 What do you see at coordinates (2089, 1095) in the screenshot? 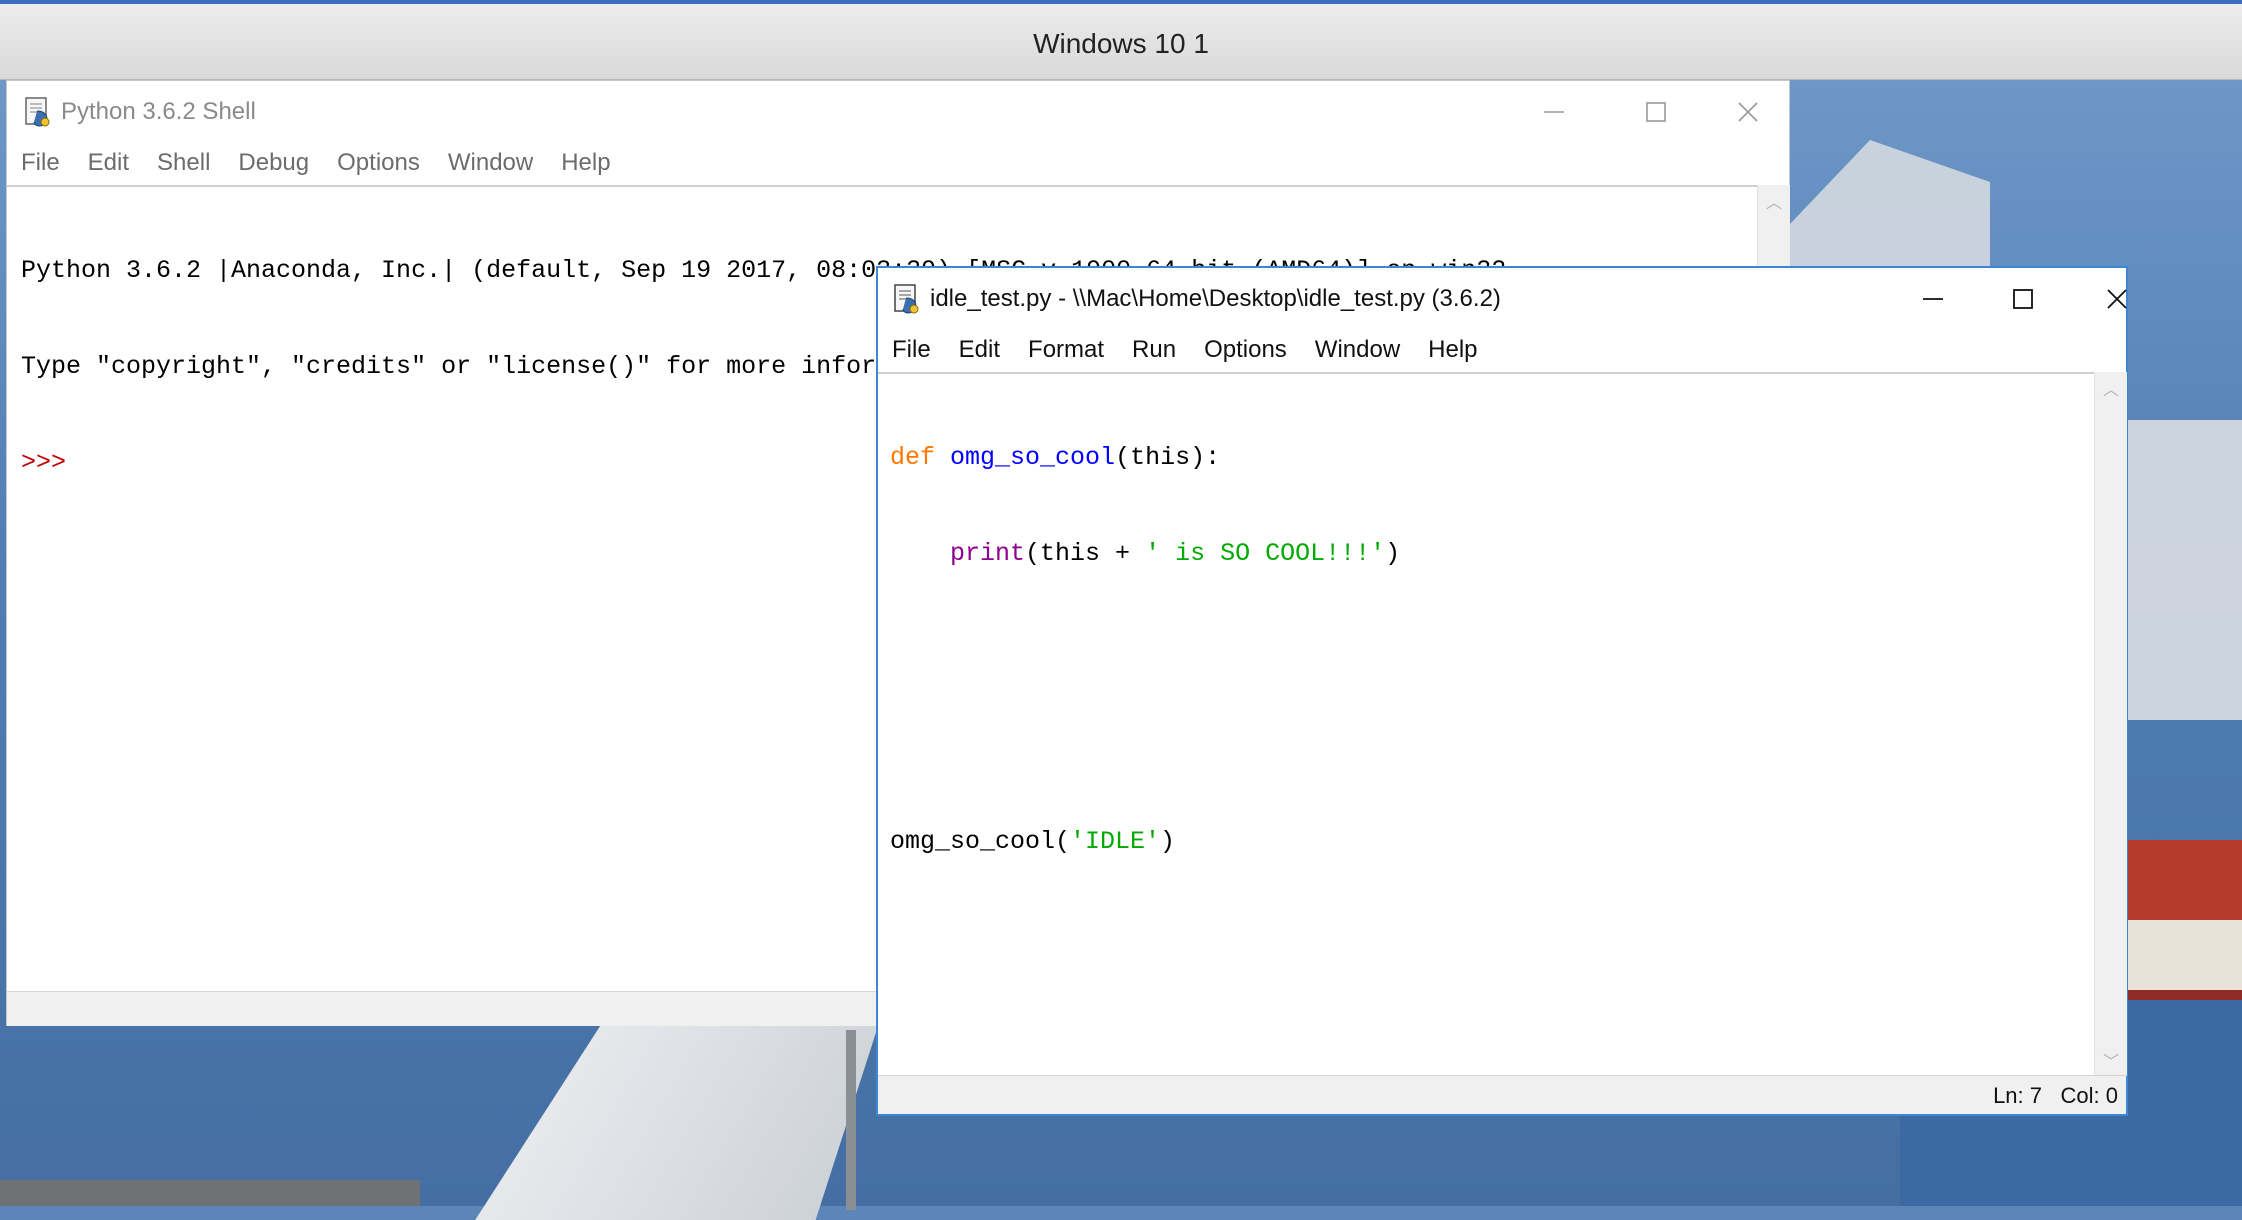
I see `status-column-number: Col: 0` at bounding box center [2089, 1095].